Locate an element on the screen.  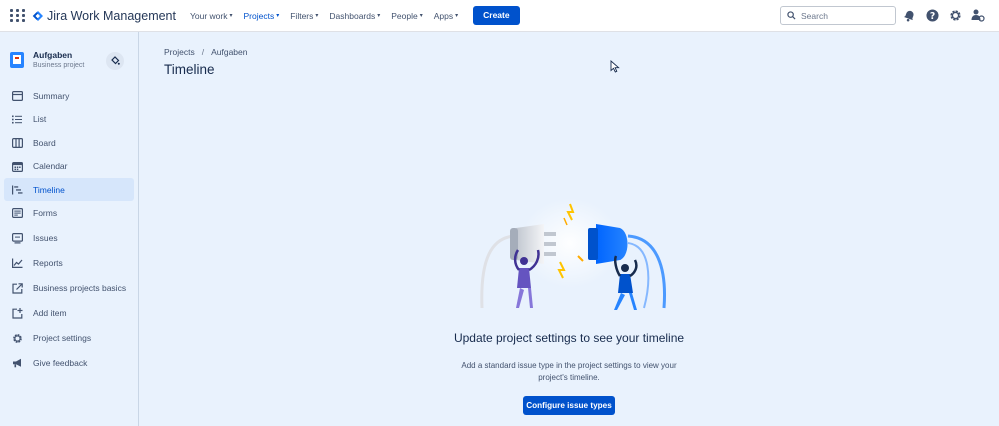
jira-logo: Jira Work Management is located at coordinates (104, 16).